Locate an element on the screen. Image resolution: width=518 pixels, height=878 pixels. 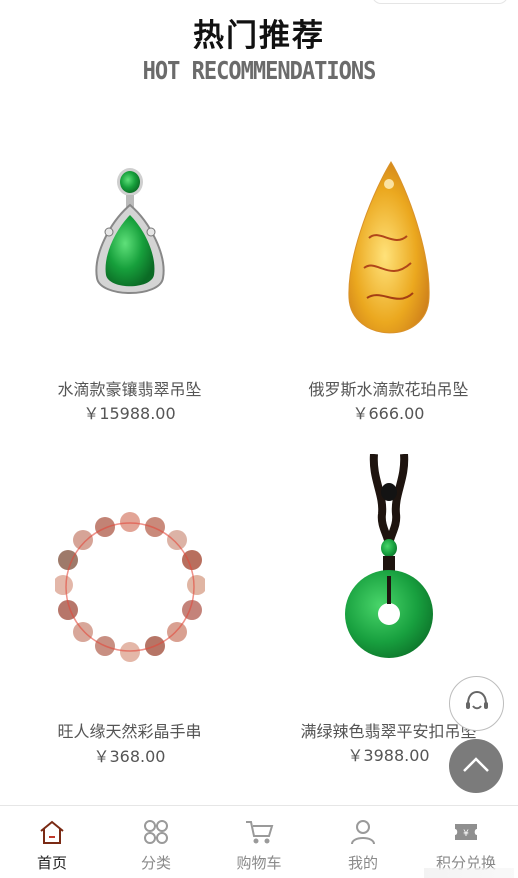
tab-home: 首页 is located at coordinates (52, 841).